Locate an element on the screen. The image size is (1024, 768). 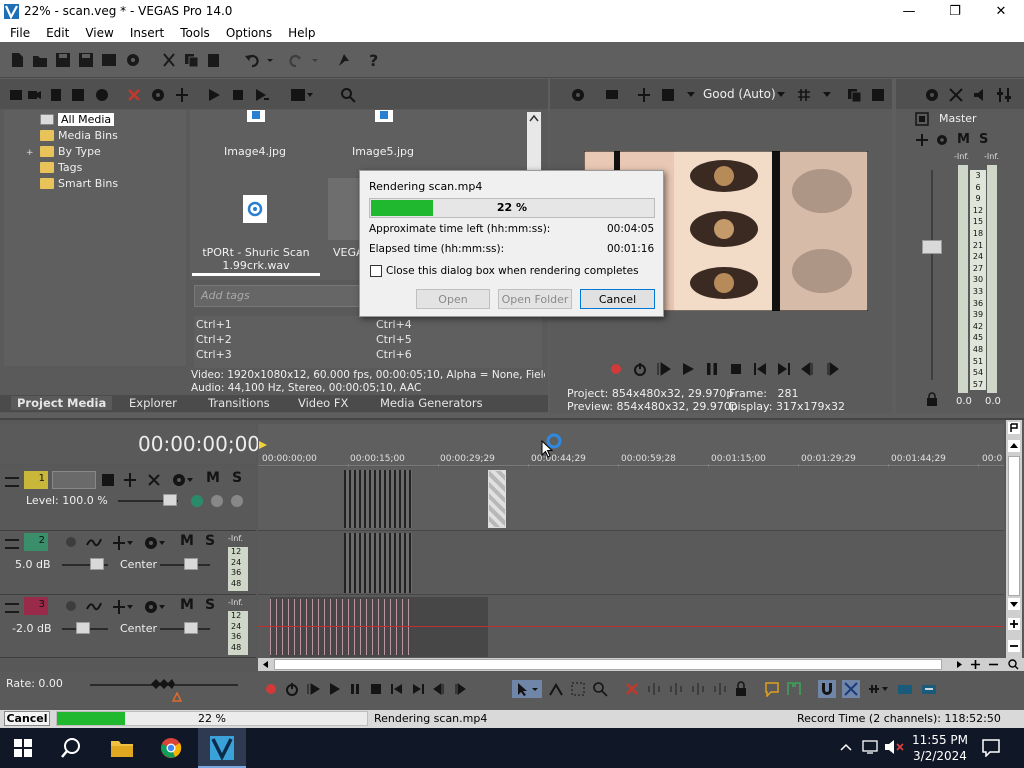
trim-start-icon is located at coordinates (676, 689).